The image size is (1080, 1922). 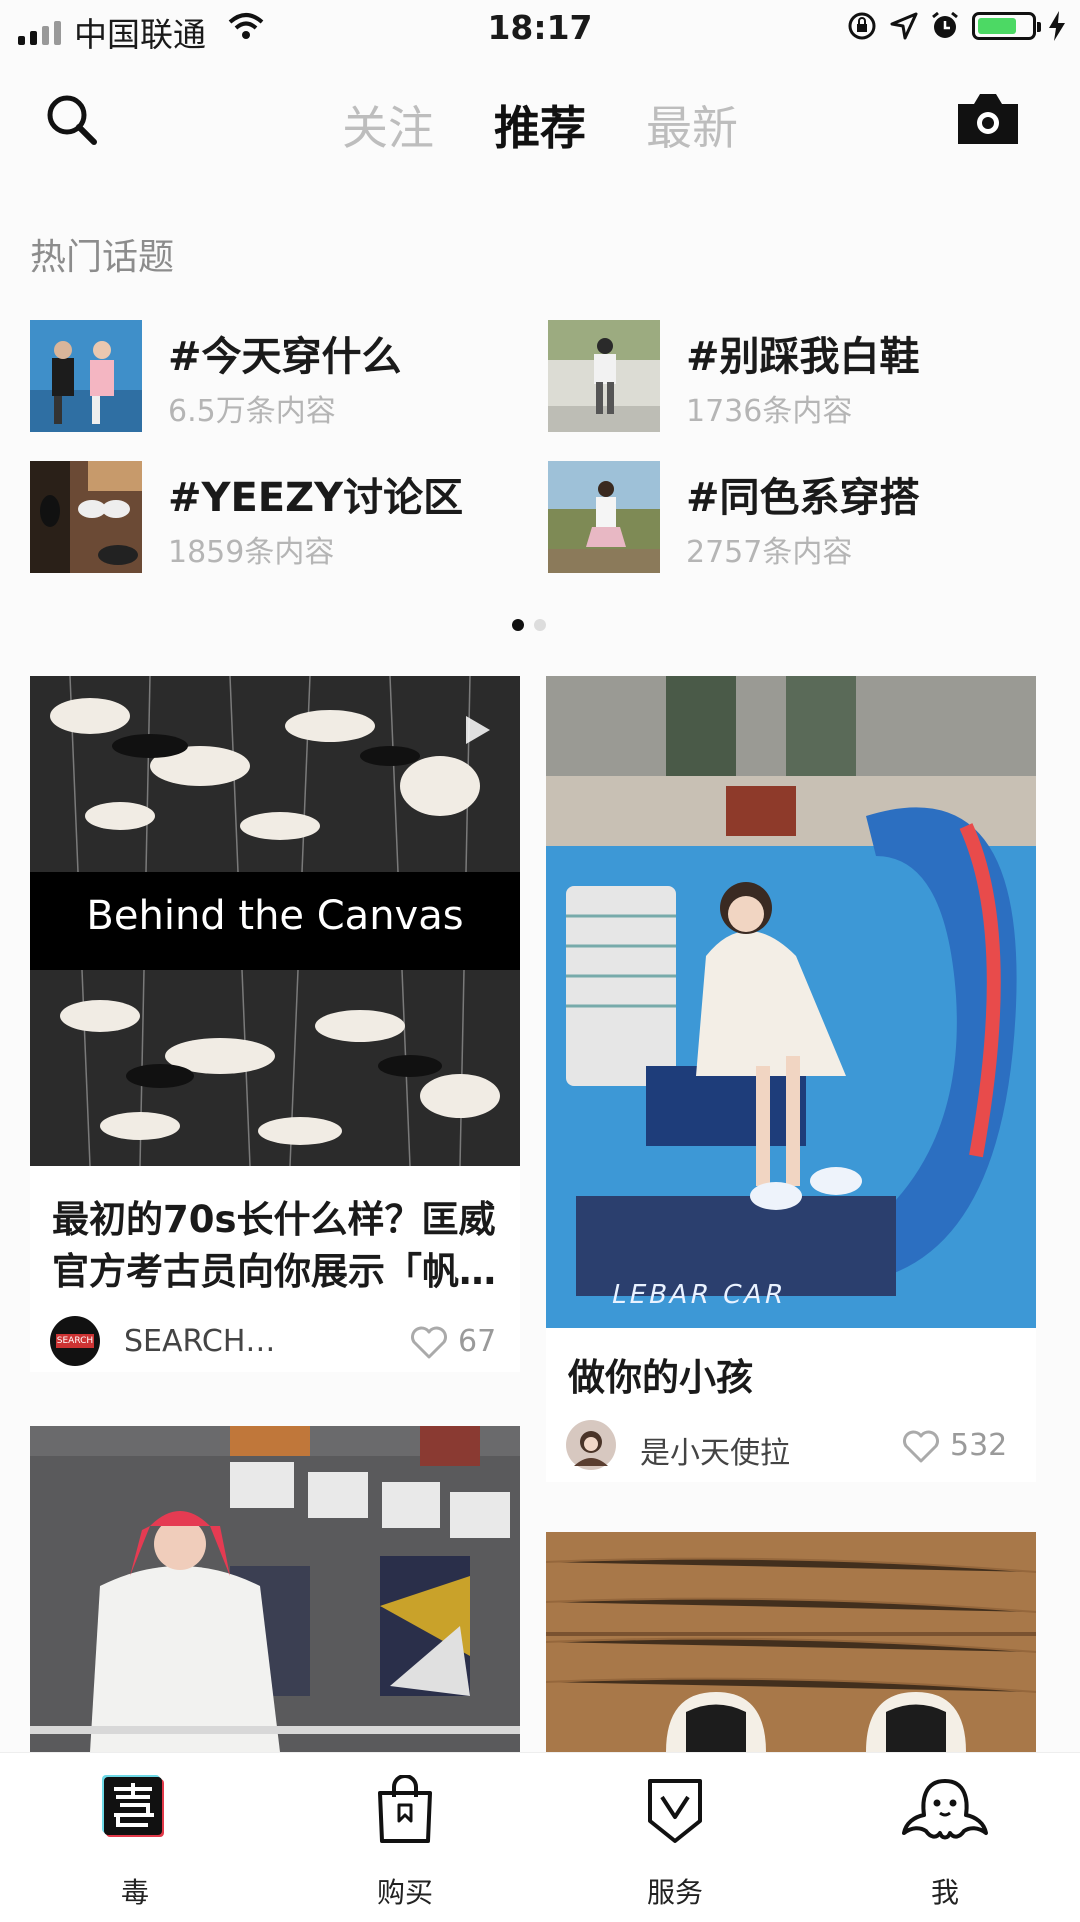 What do you see at coordinates (135, 1837) in the screenshot?
I see `tab-du: 毒` at bounding box center [135, 1837].